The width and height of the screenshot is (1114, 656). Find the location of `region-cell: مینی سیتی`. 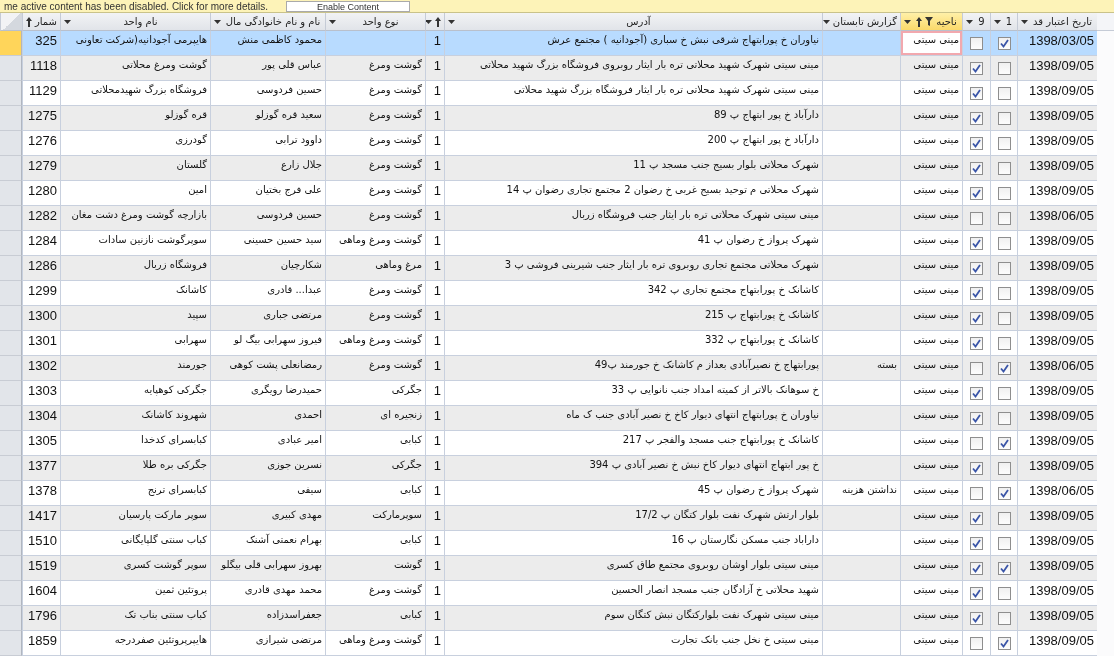

region-cell: مینی سیتی is located at coordinates (931, 593).